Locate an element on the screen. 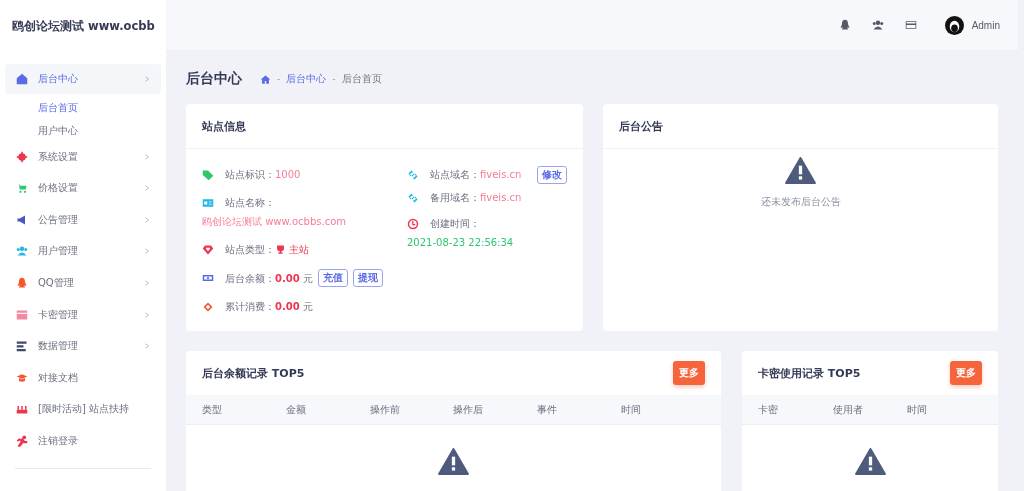  avatar is located at coordinates (954, 25).